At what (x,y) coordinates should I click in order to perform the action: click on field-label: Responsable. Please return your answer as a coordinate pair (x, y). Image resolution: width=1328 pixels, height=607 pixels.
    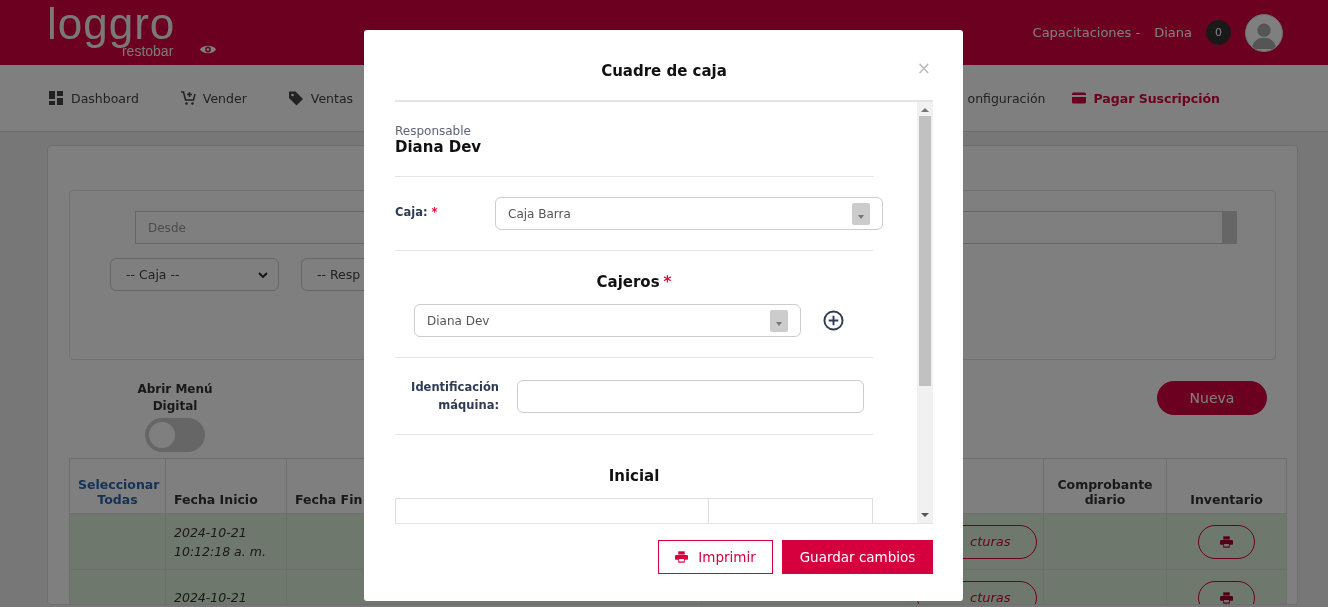
    Looking at the image, I should click on (433, 131).